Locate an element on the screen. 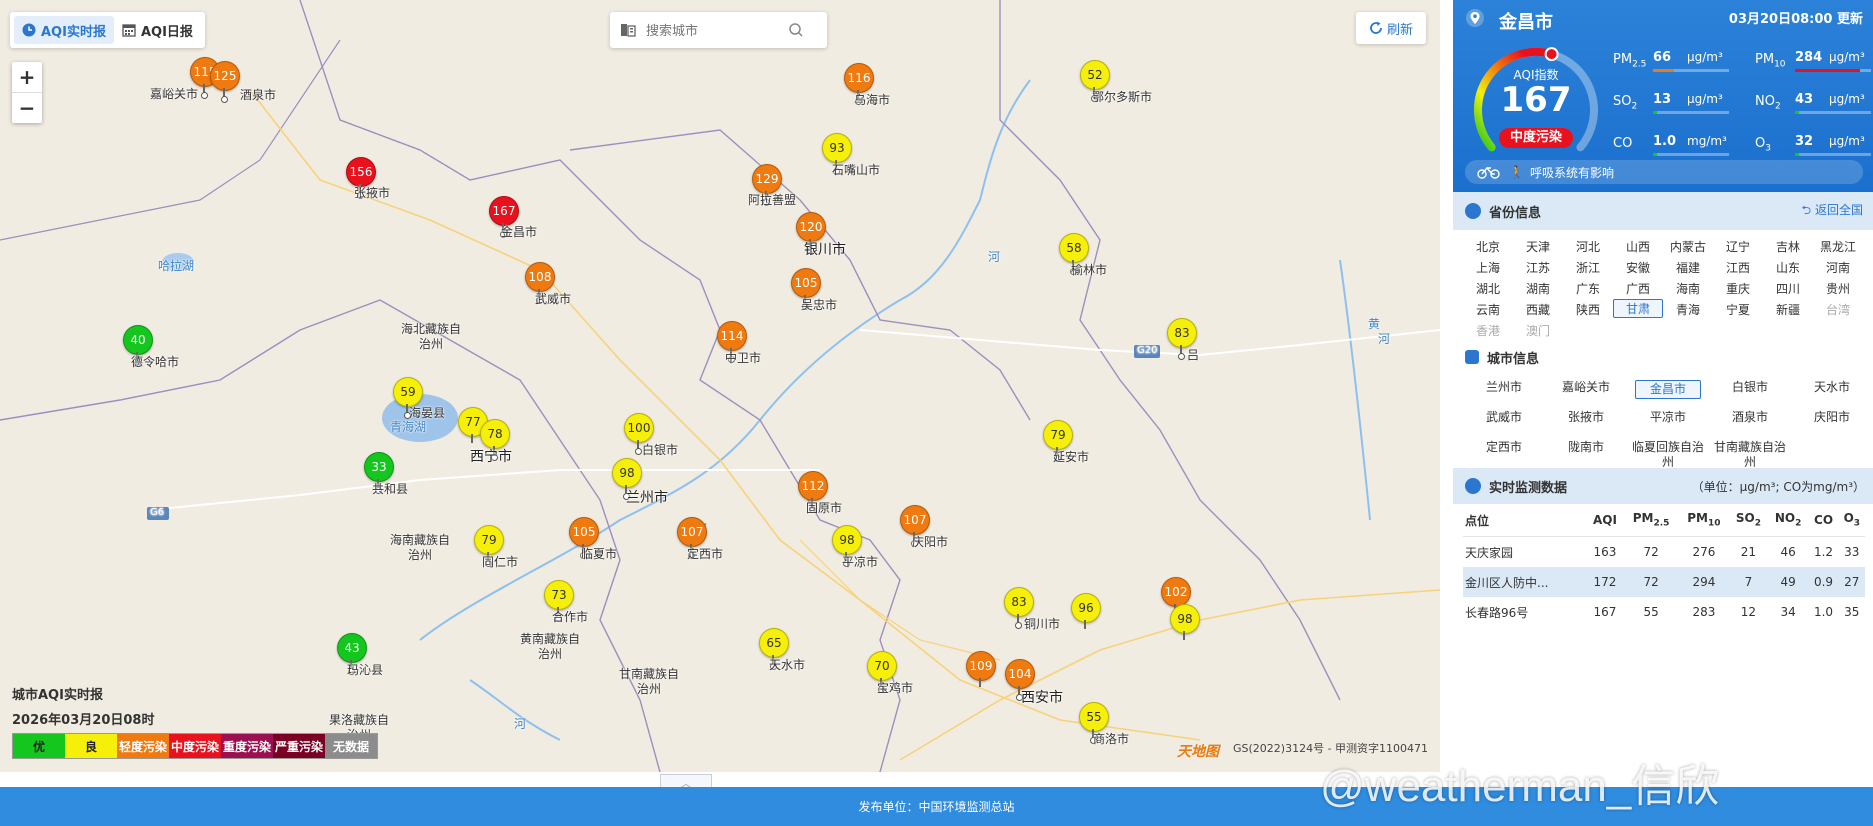 This screenshot has width=1873, height=826. province-item: 海南 is located at coordinates (1688, 288).